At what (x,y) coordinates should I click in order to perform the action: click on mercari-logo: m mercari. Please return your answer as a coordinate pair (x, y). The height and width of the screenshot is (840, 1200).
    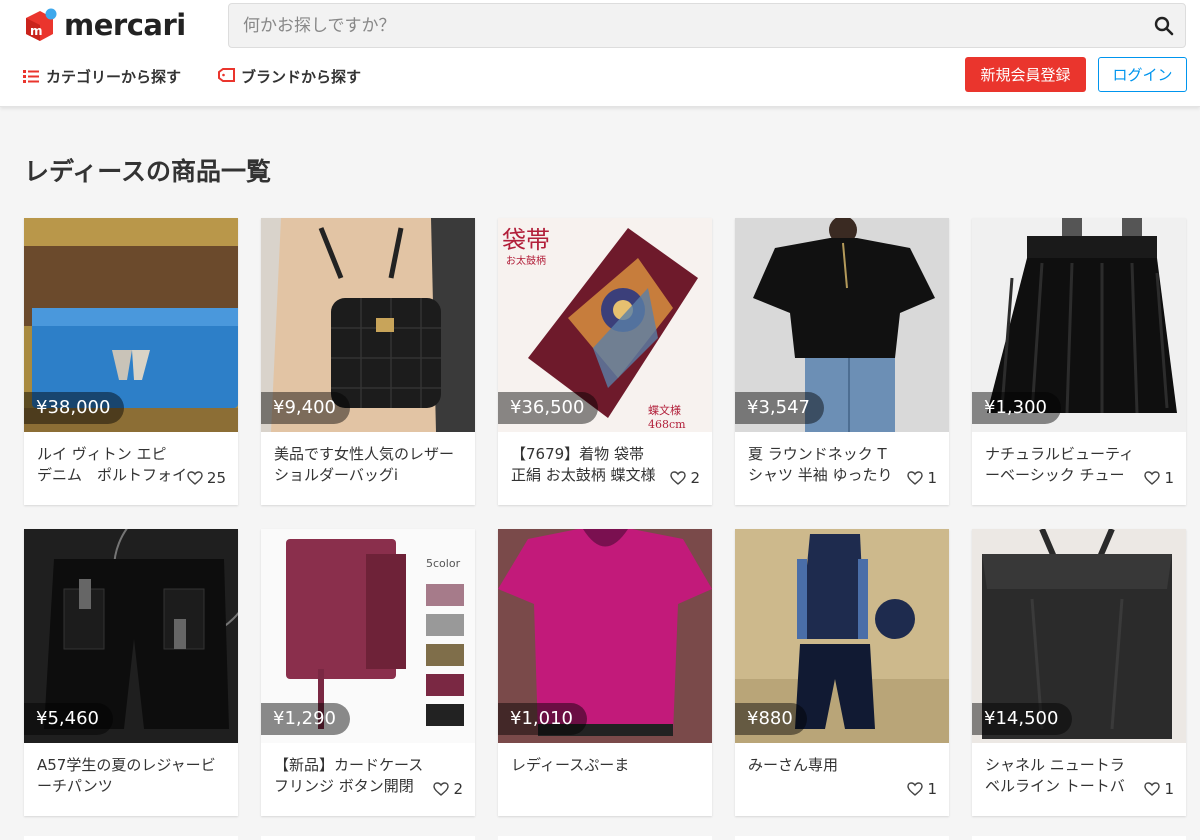
    Looking at the image, I should click on (104, 25).